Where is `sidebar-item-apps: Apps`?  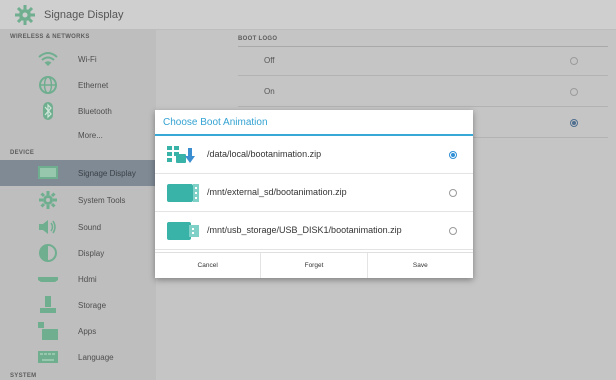
sidebar-item-apps: Apps is located at coordinates (78, 331).